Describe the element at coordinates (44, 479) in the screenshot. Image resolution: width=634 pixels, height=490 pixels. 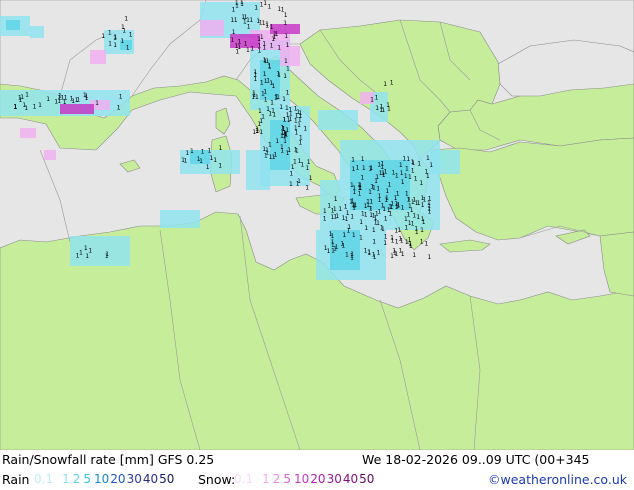
I see `rain-legend-value: 0.1` at that location.